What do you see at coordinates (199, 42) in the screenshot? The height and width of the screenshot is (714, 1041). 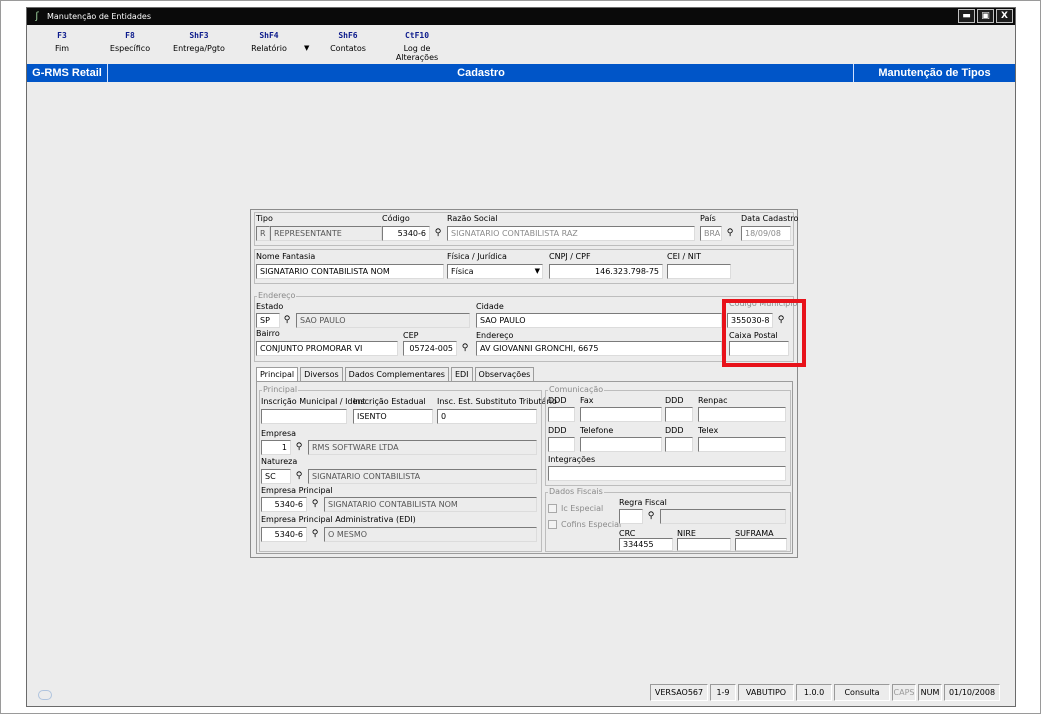 I see `toolbar-entrega-button: ShF3 Entrega/Pgto` at bounding box center [199, 42].